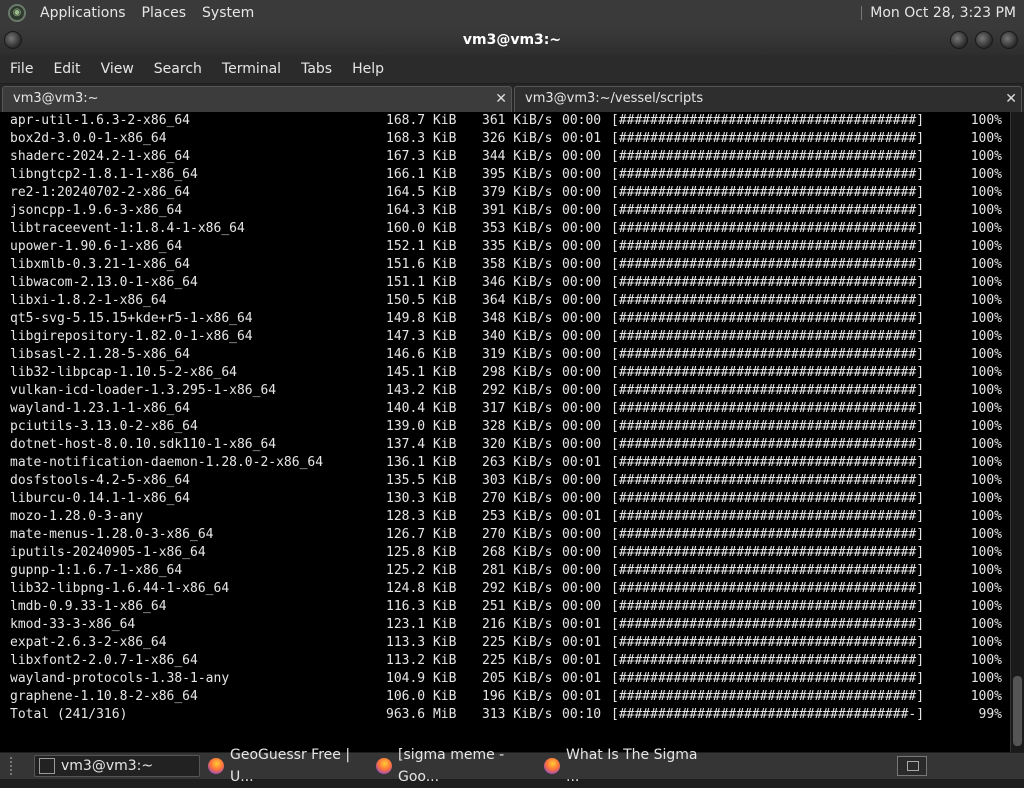  I want to click on package-name: liburcu-0.14.1-1-x86_64, so click(100, 498).